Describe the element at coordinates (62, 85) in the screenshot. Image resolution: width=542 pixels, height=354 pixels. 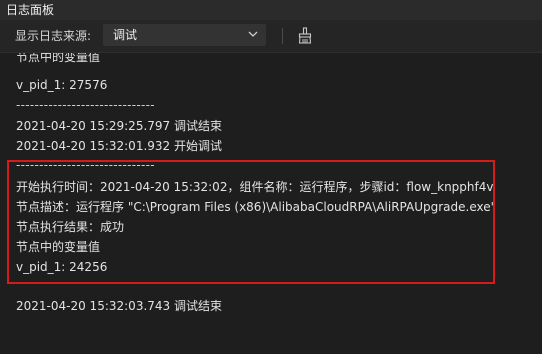
I see `log-line: v_pid_1: 27576` at that location.